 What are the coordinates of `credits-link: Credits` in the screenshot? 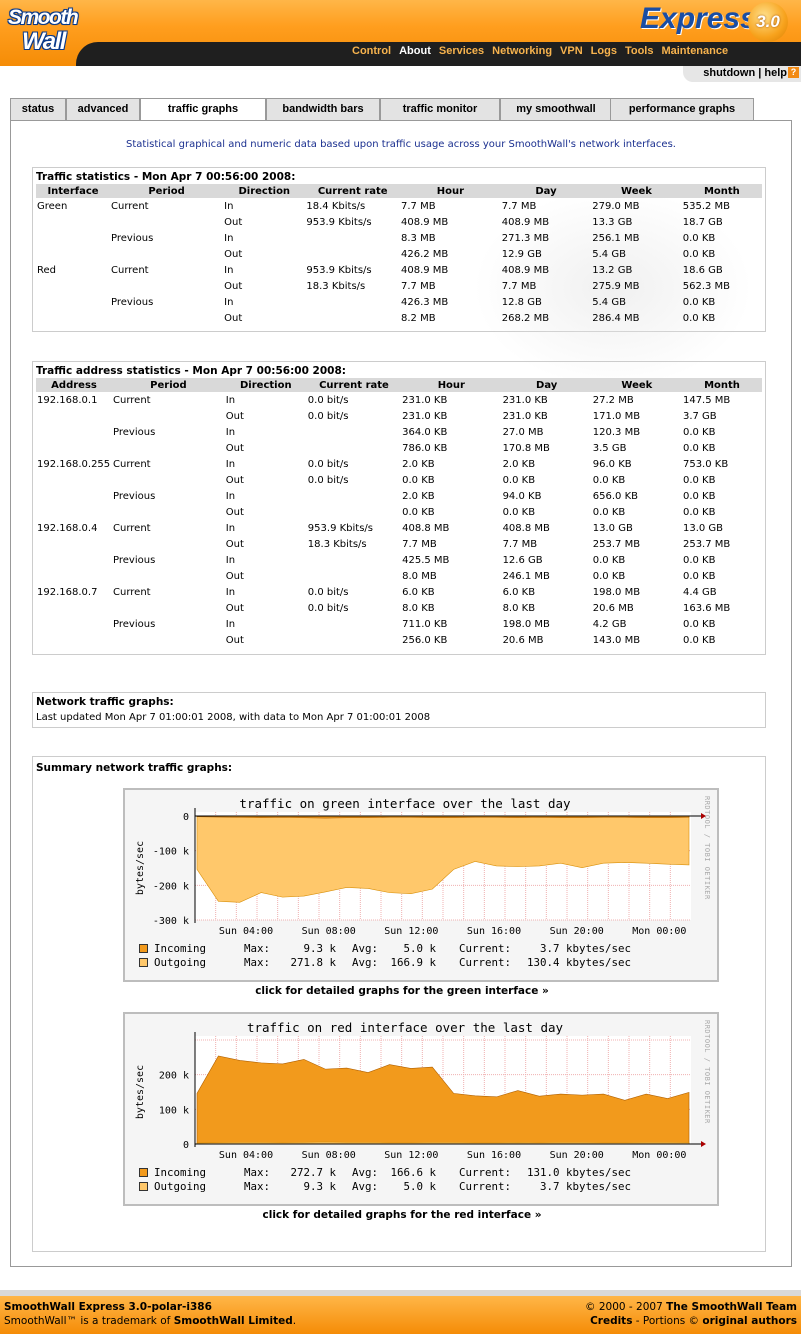 It's located at (611, 1321).